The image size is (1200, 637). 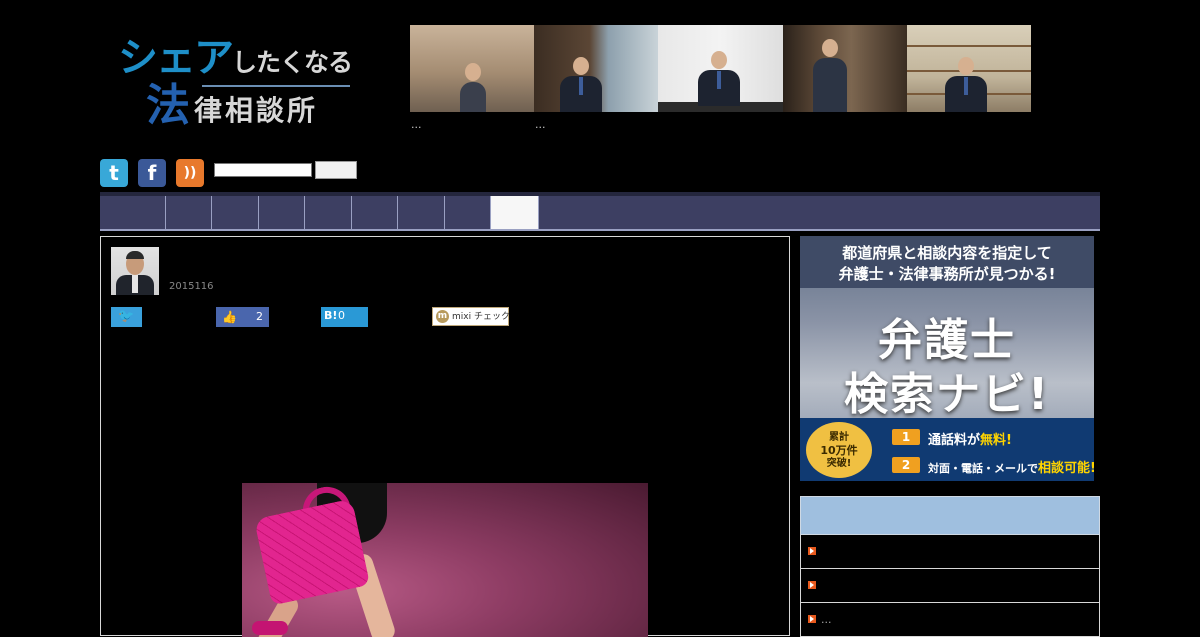 I want to click on rss-glyph: )), so click(x=190, y=173).